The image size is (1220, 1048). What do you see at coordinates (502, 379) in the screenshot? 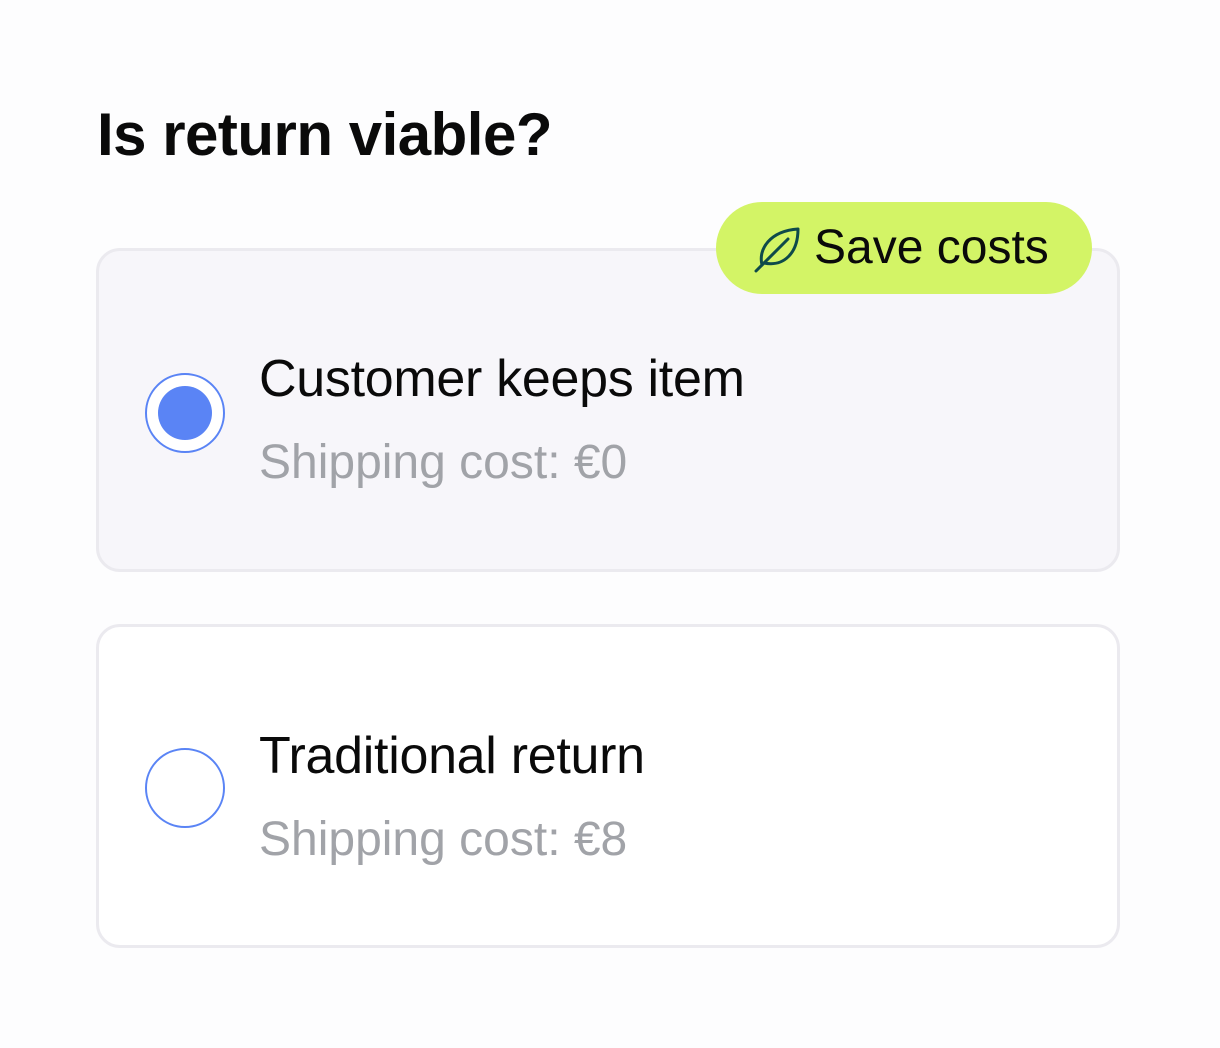
I see `option-title: Customer keeps item` at bounding box center [502, 379].